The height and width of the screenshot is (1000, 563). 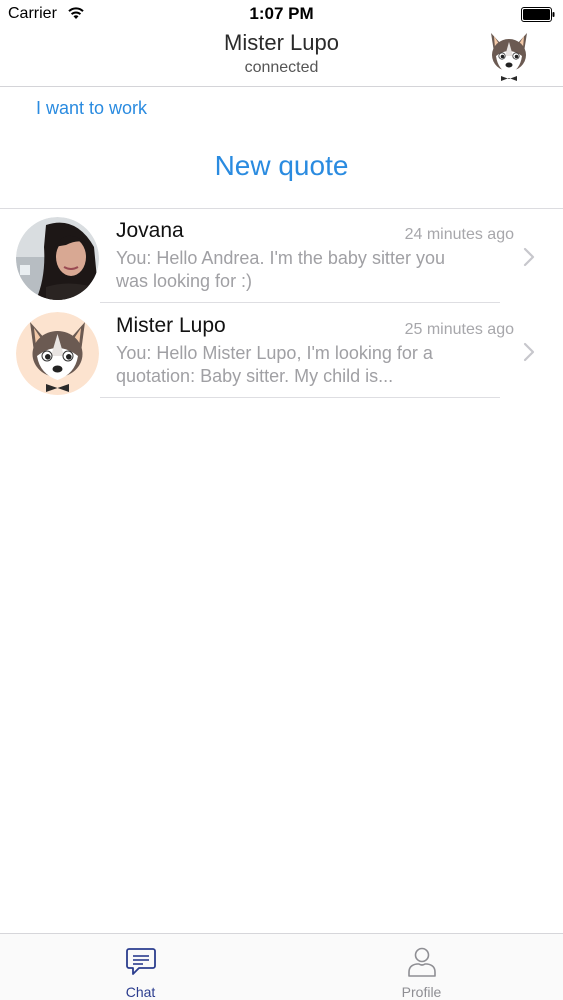 What do you see at coordinates (57, 258) in the screenshot?
I see `photo-avatar` at bounding box center [57, 258].